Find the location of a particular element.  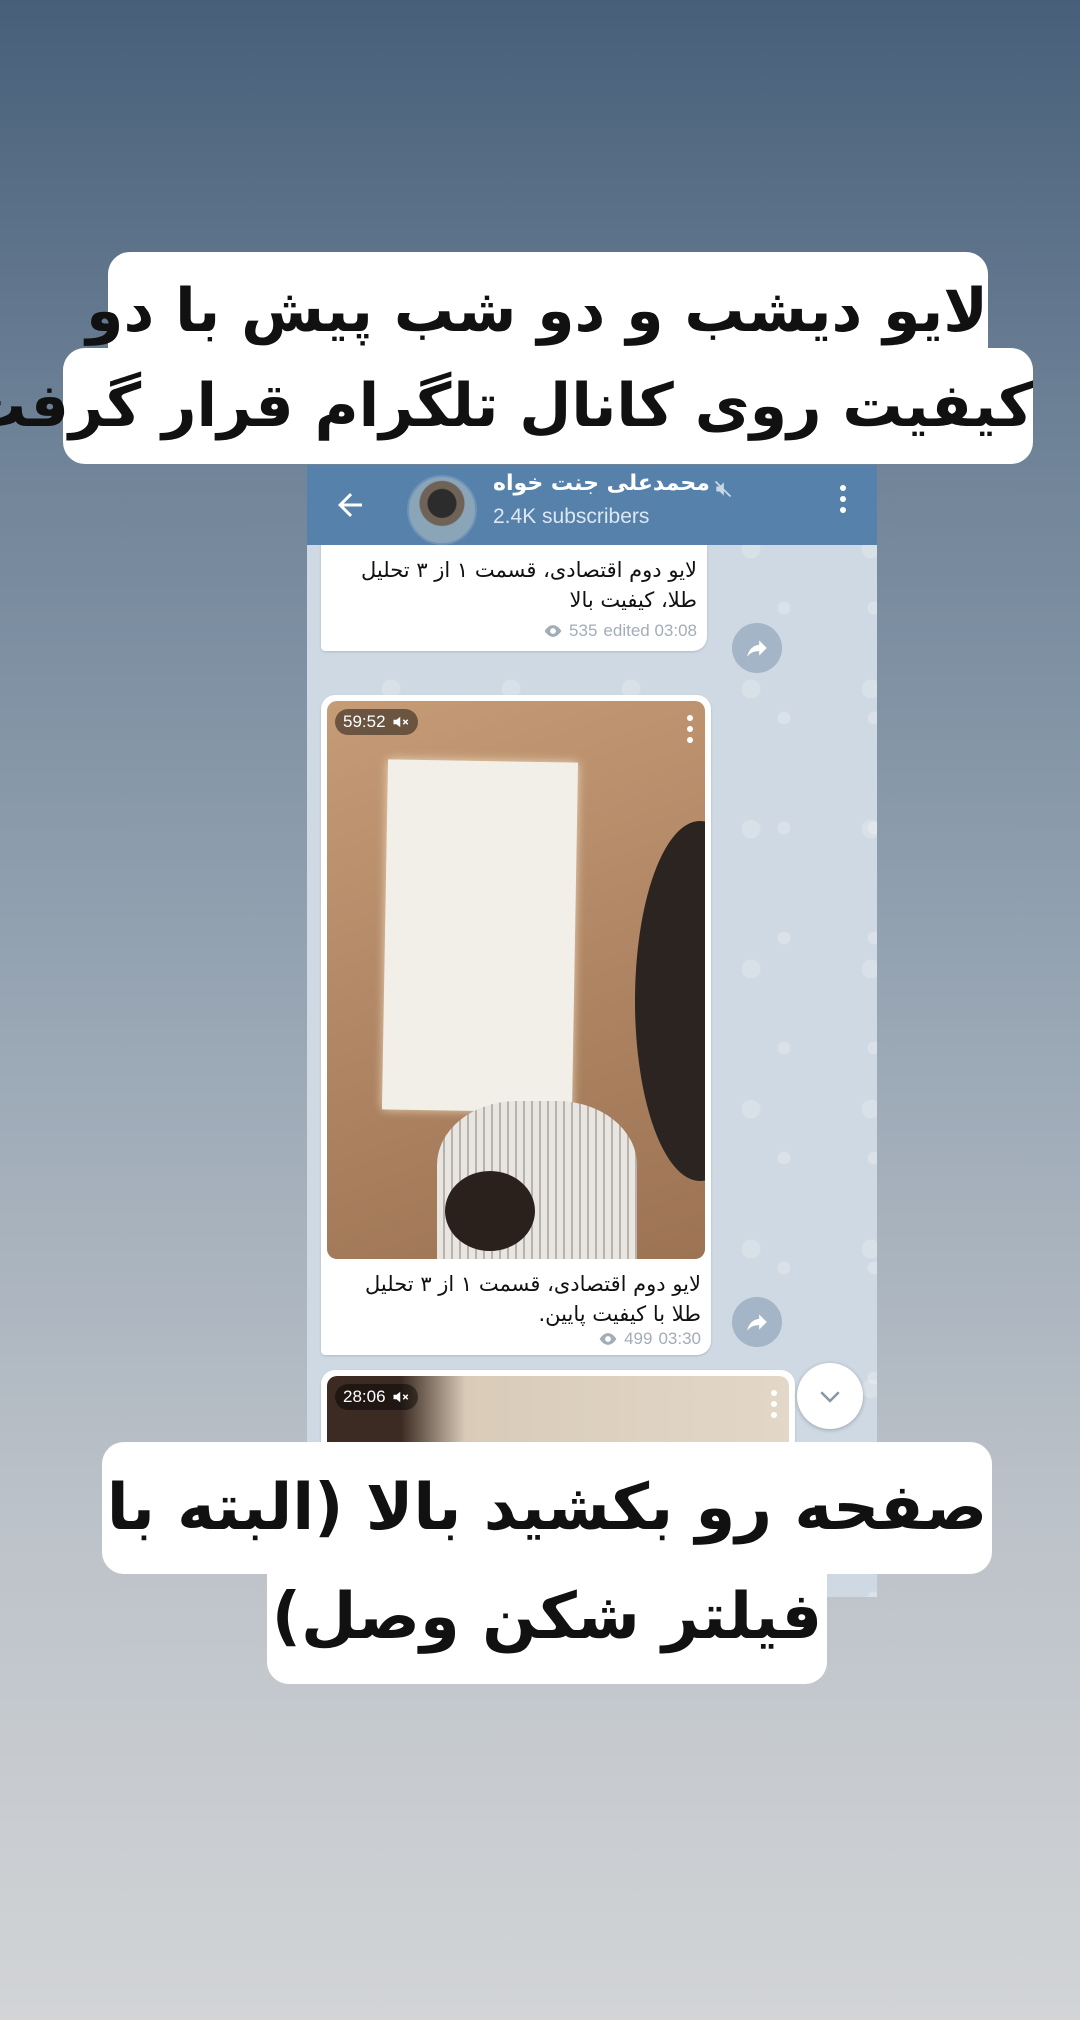

top-caption-line2: کیفیت روی کانال تلگرام قرار گرفت is located at coordinates (516, 406).